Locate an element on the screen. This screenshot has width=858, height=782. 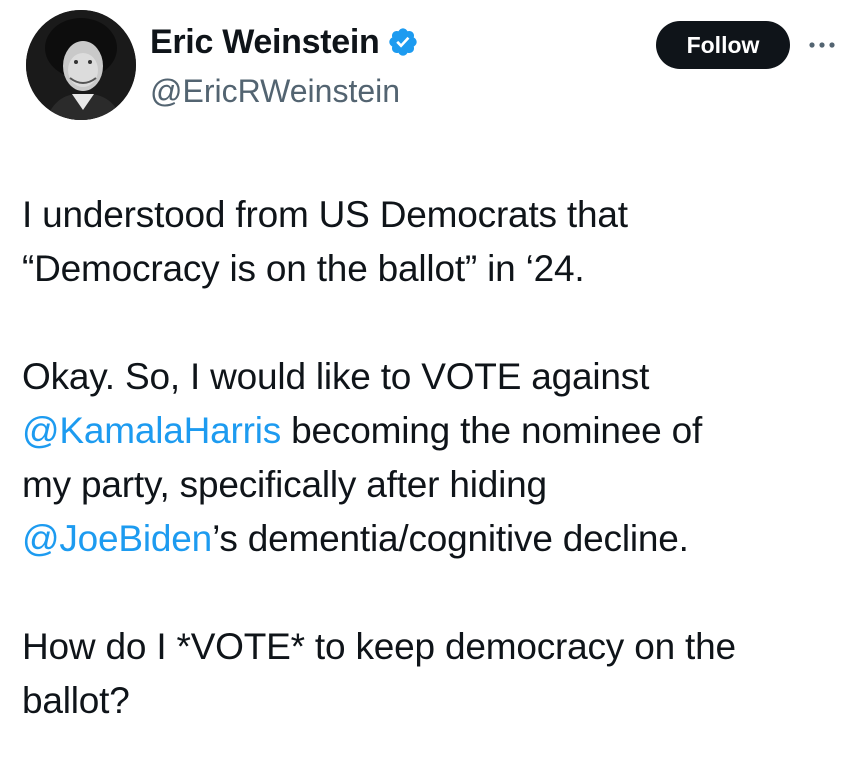
tweet-text-fragment: ’s dementia/cognitive decline. is located at coordinates (450, 538).